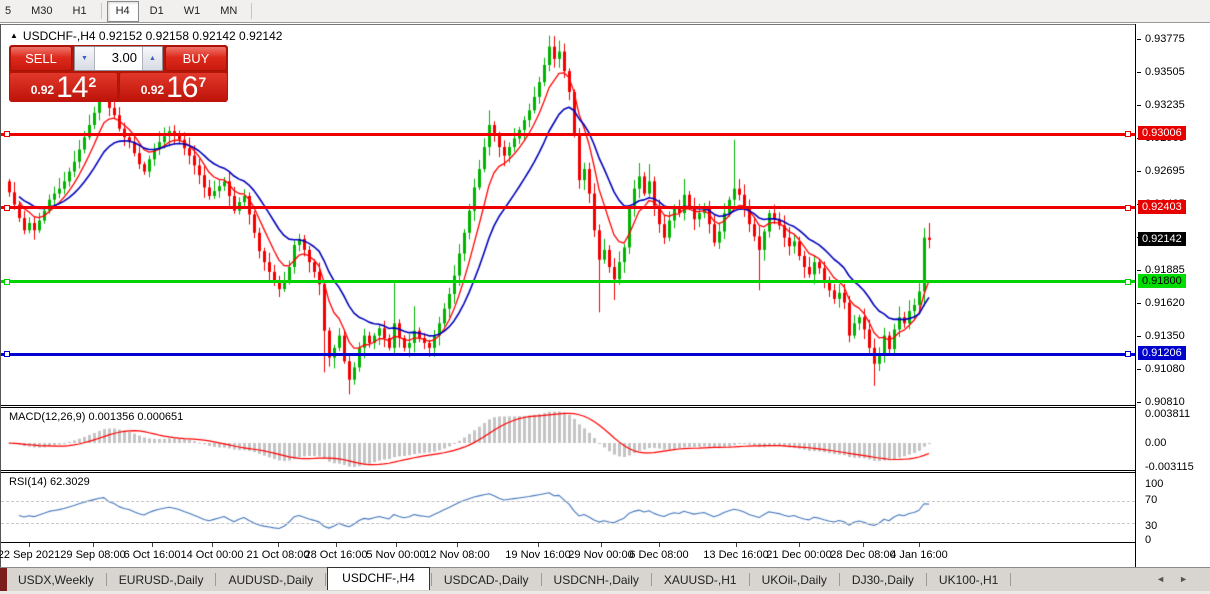 The height and width of the screenshot is (594, 1210). What do you see at coordinates (93, 555) in the screenshot?
I see `date-label: 29 Sep 08:00` at bounding box center [93, 555].